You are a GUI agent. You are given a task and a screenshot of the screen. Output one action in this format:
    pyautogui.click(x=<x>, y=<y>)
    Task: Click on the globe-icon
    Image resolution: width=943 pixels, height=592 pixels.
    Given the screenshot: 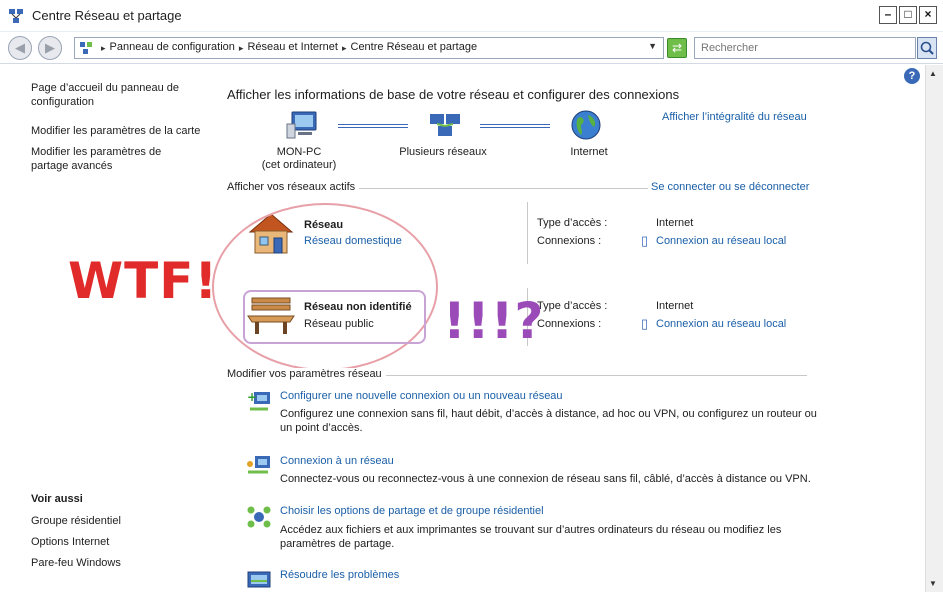 What is the action you would take?
    pyautogui.click(x=586, y=125)
    